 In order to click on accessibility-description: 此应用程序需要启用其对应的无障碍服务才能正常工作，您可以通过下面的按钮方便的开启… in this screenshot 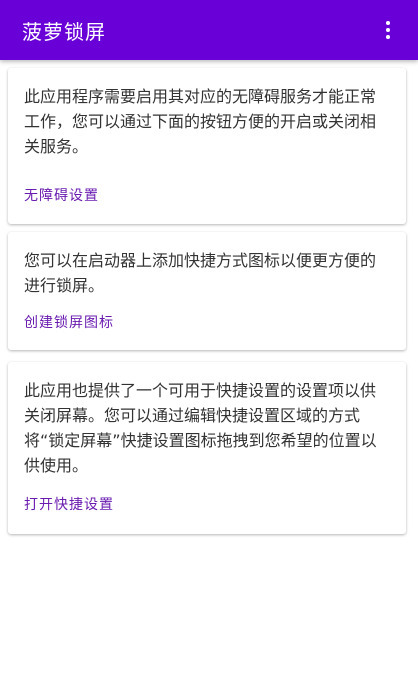, I will do `click(200, 121)`.